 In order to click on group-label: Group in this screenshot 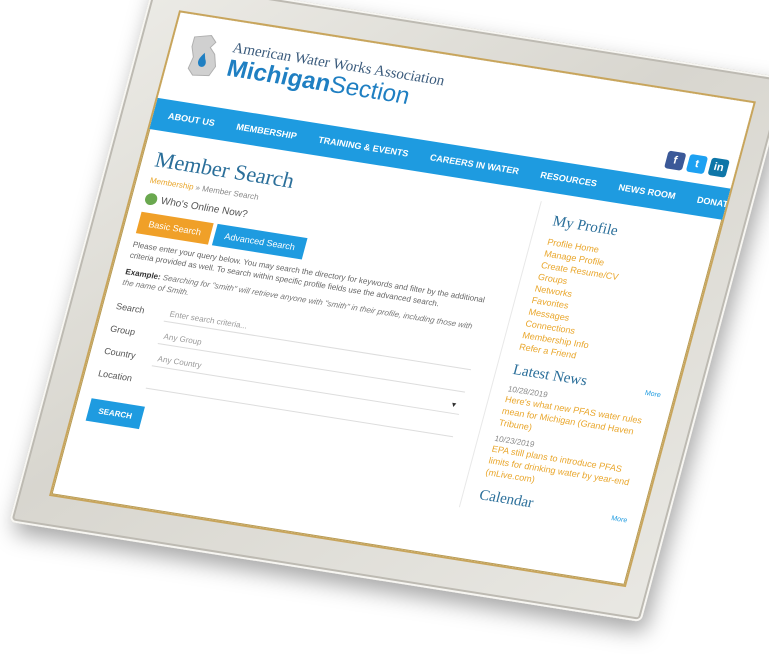, I will do `click(123, 330)`.